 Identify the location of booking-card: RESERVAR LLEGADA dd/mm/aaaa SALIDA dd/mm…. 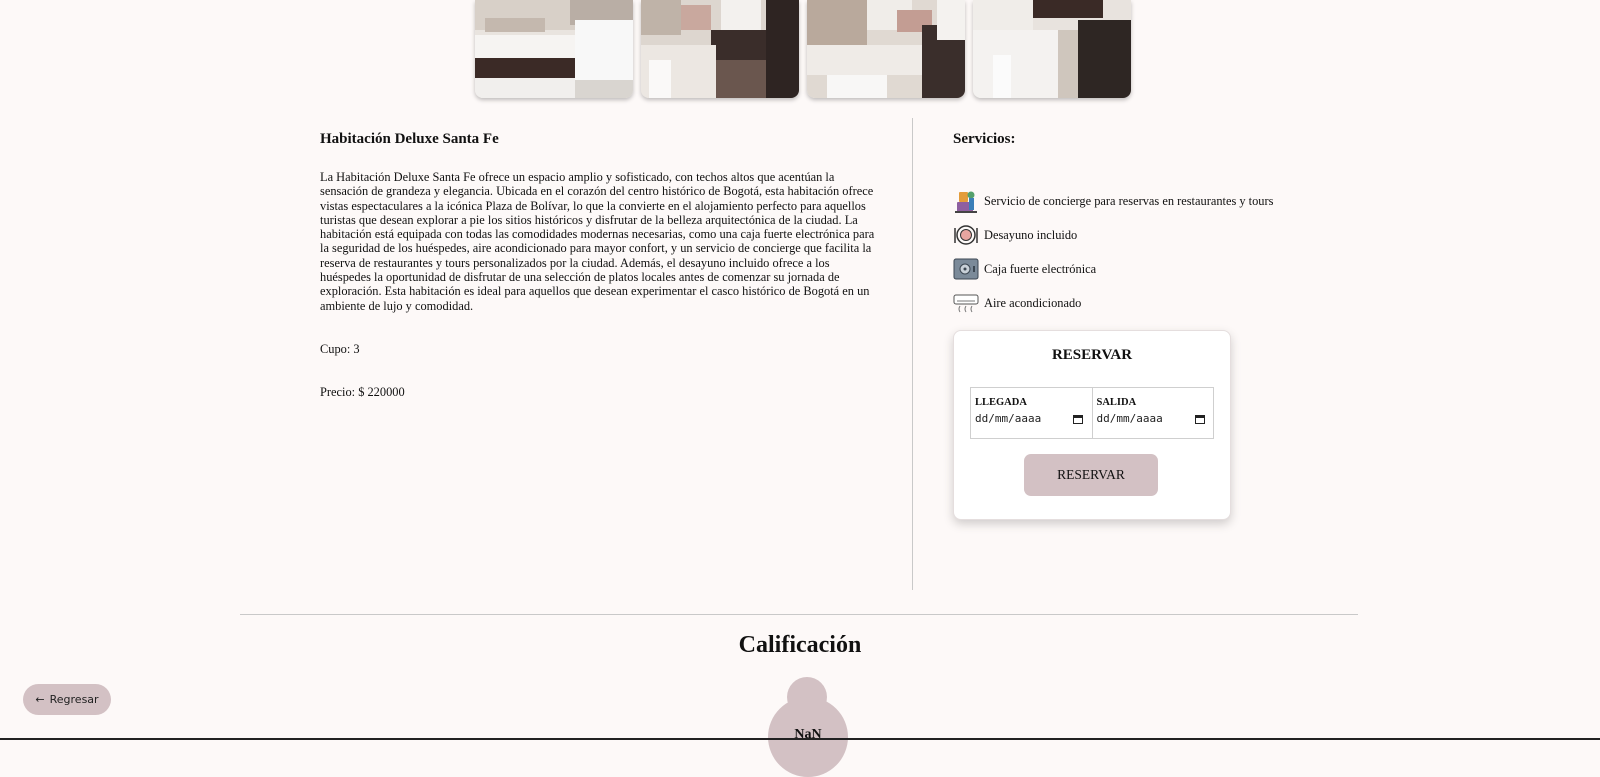
(1092, 425).